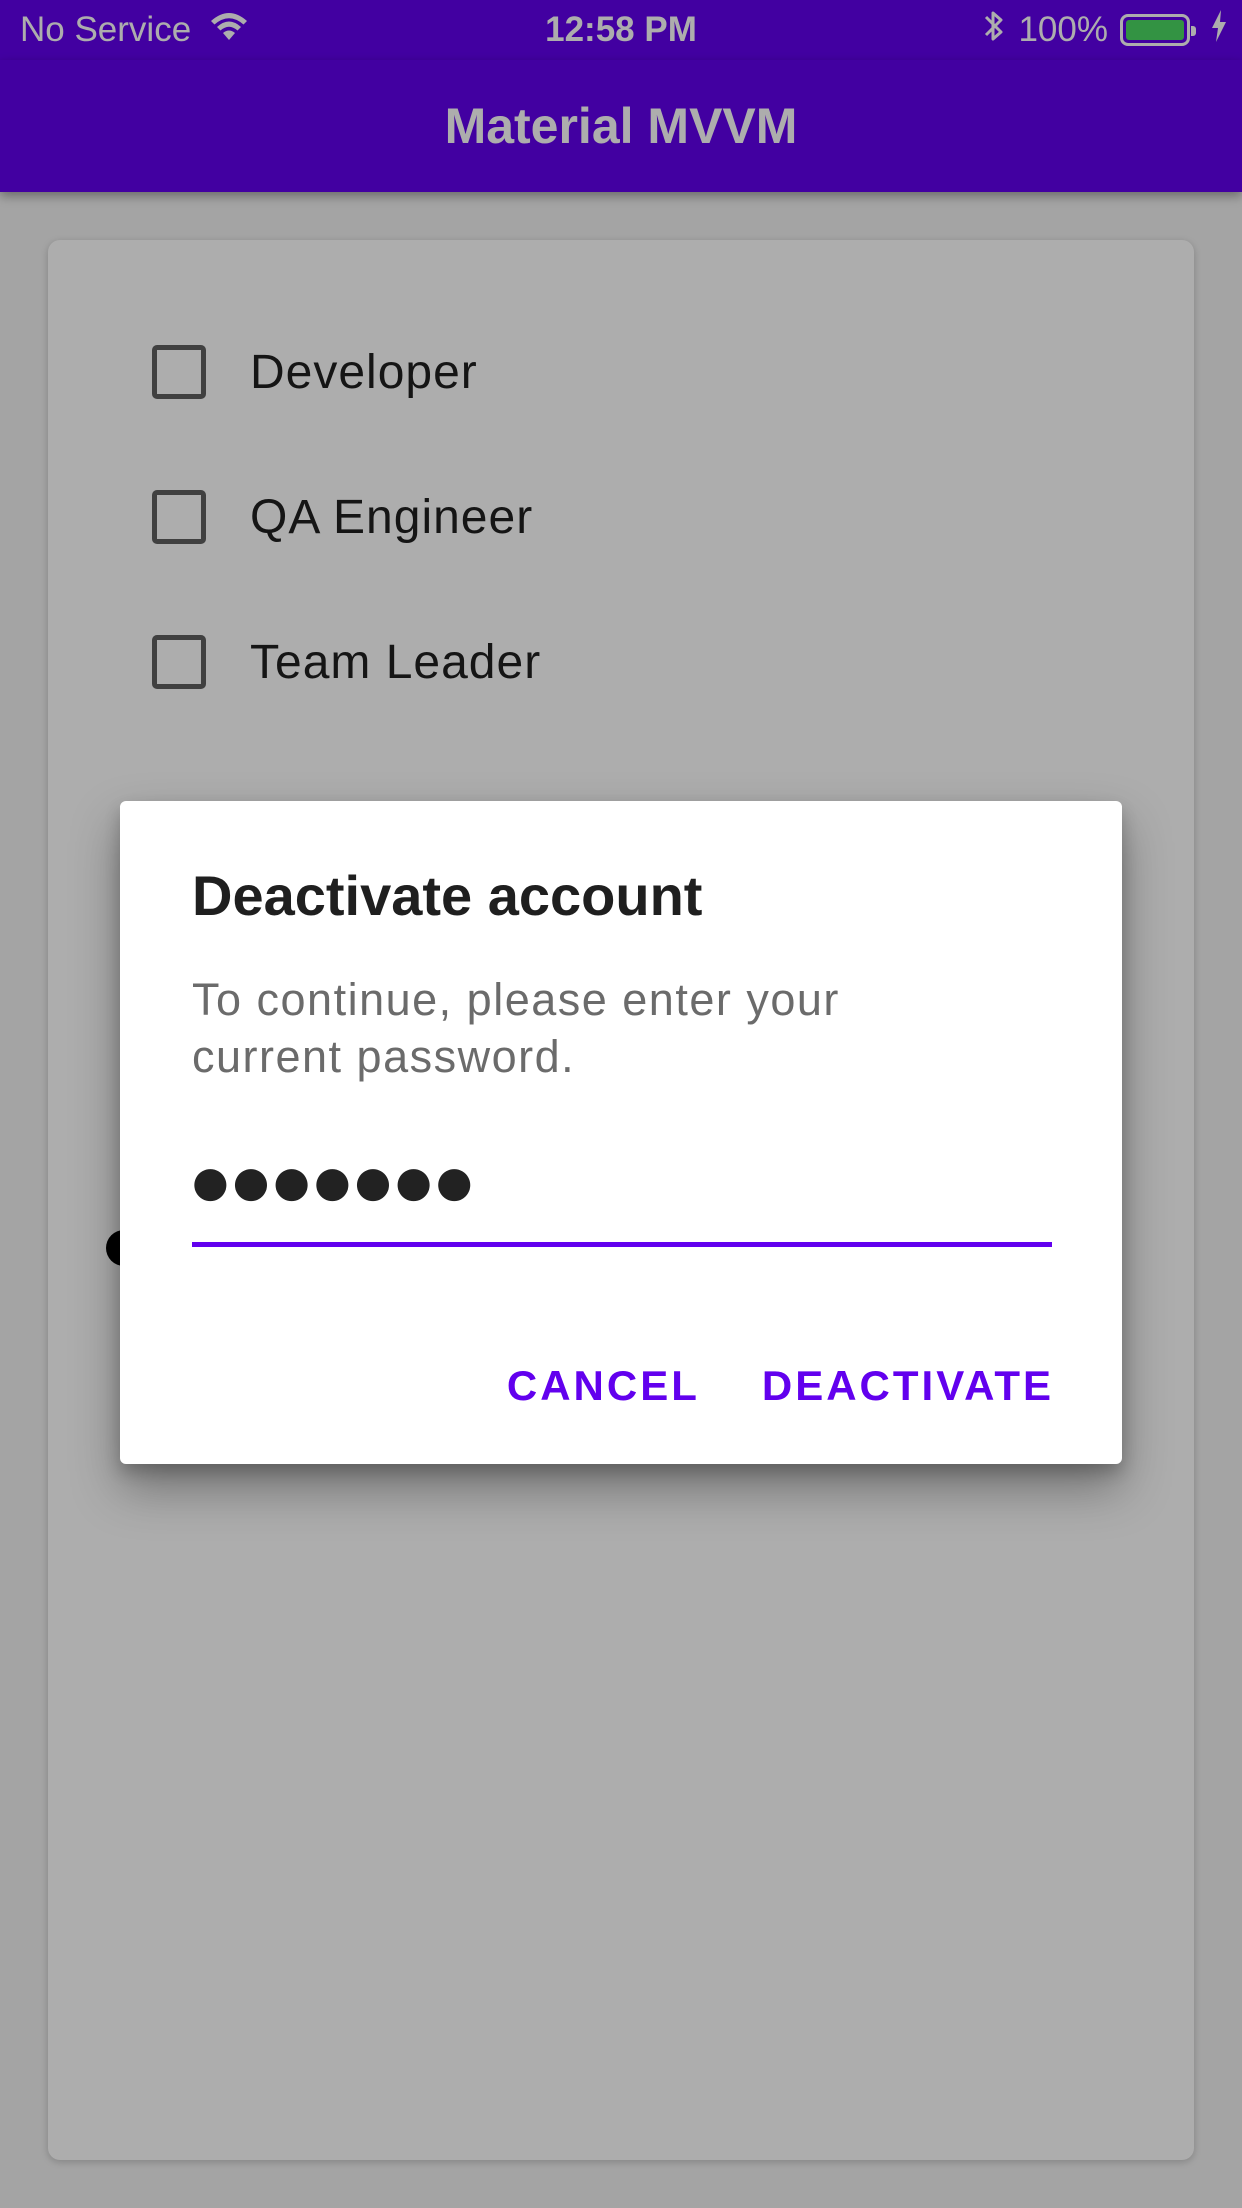 The image size is (1242, 2208). I want to click on input-underline, so click(622, 1244).